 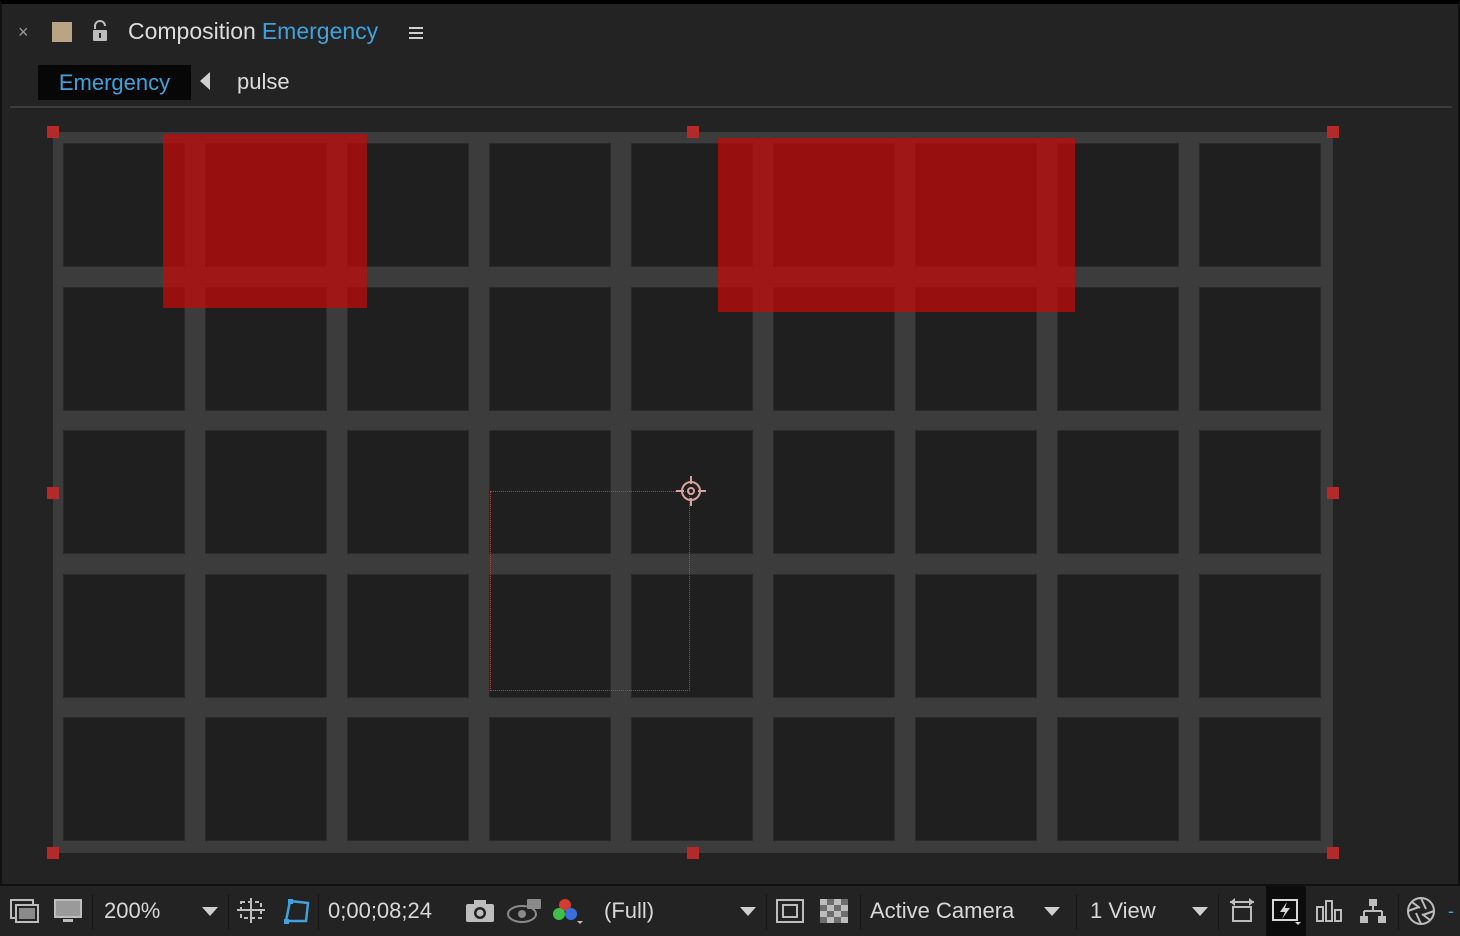 I want to click on toggle-transparency-grid-icon, so click(x=834, y=911).